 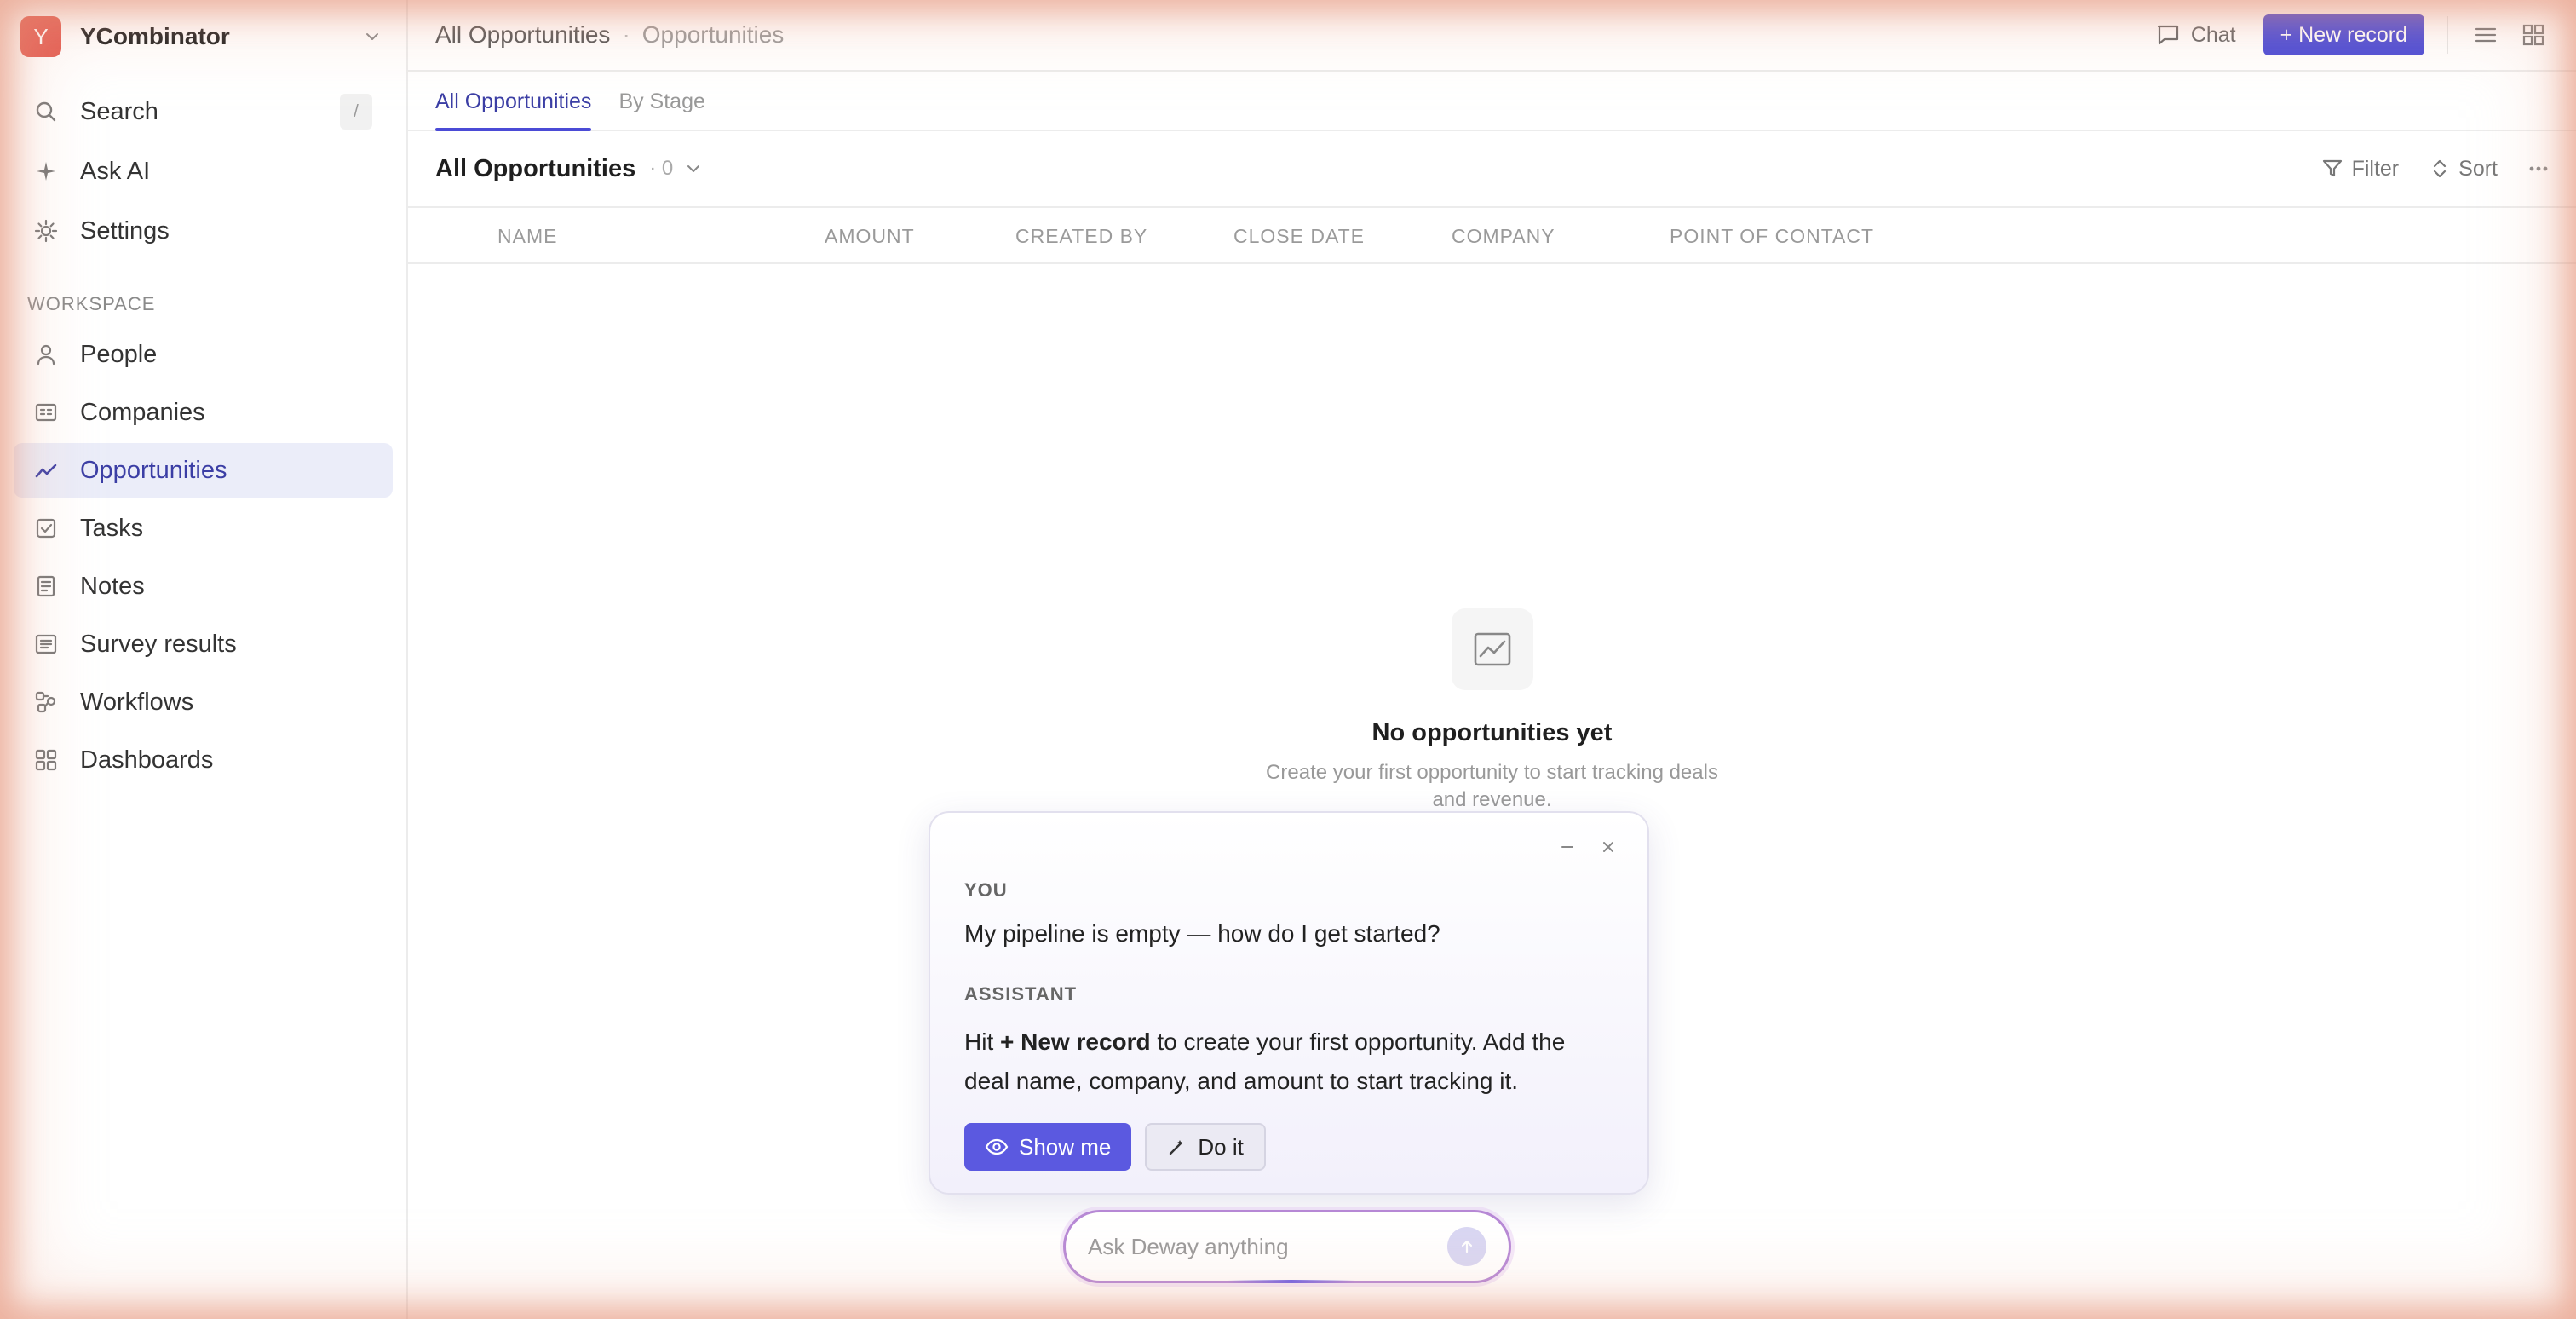 What do you see at coordinates (2343, 35) in the screenshot?
I see `new-record-button: + New record` at bounding box center [2343, 35].